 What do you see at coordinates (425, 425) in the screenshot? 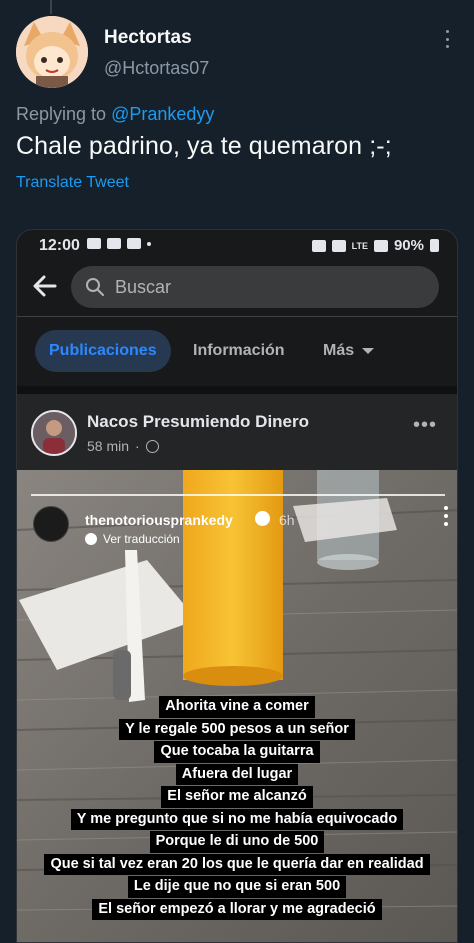
I see `post-more-icon: •••` at bounding box center [425, 425].